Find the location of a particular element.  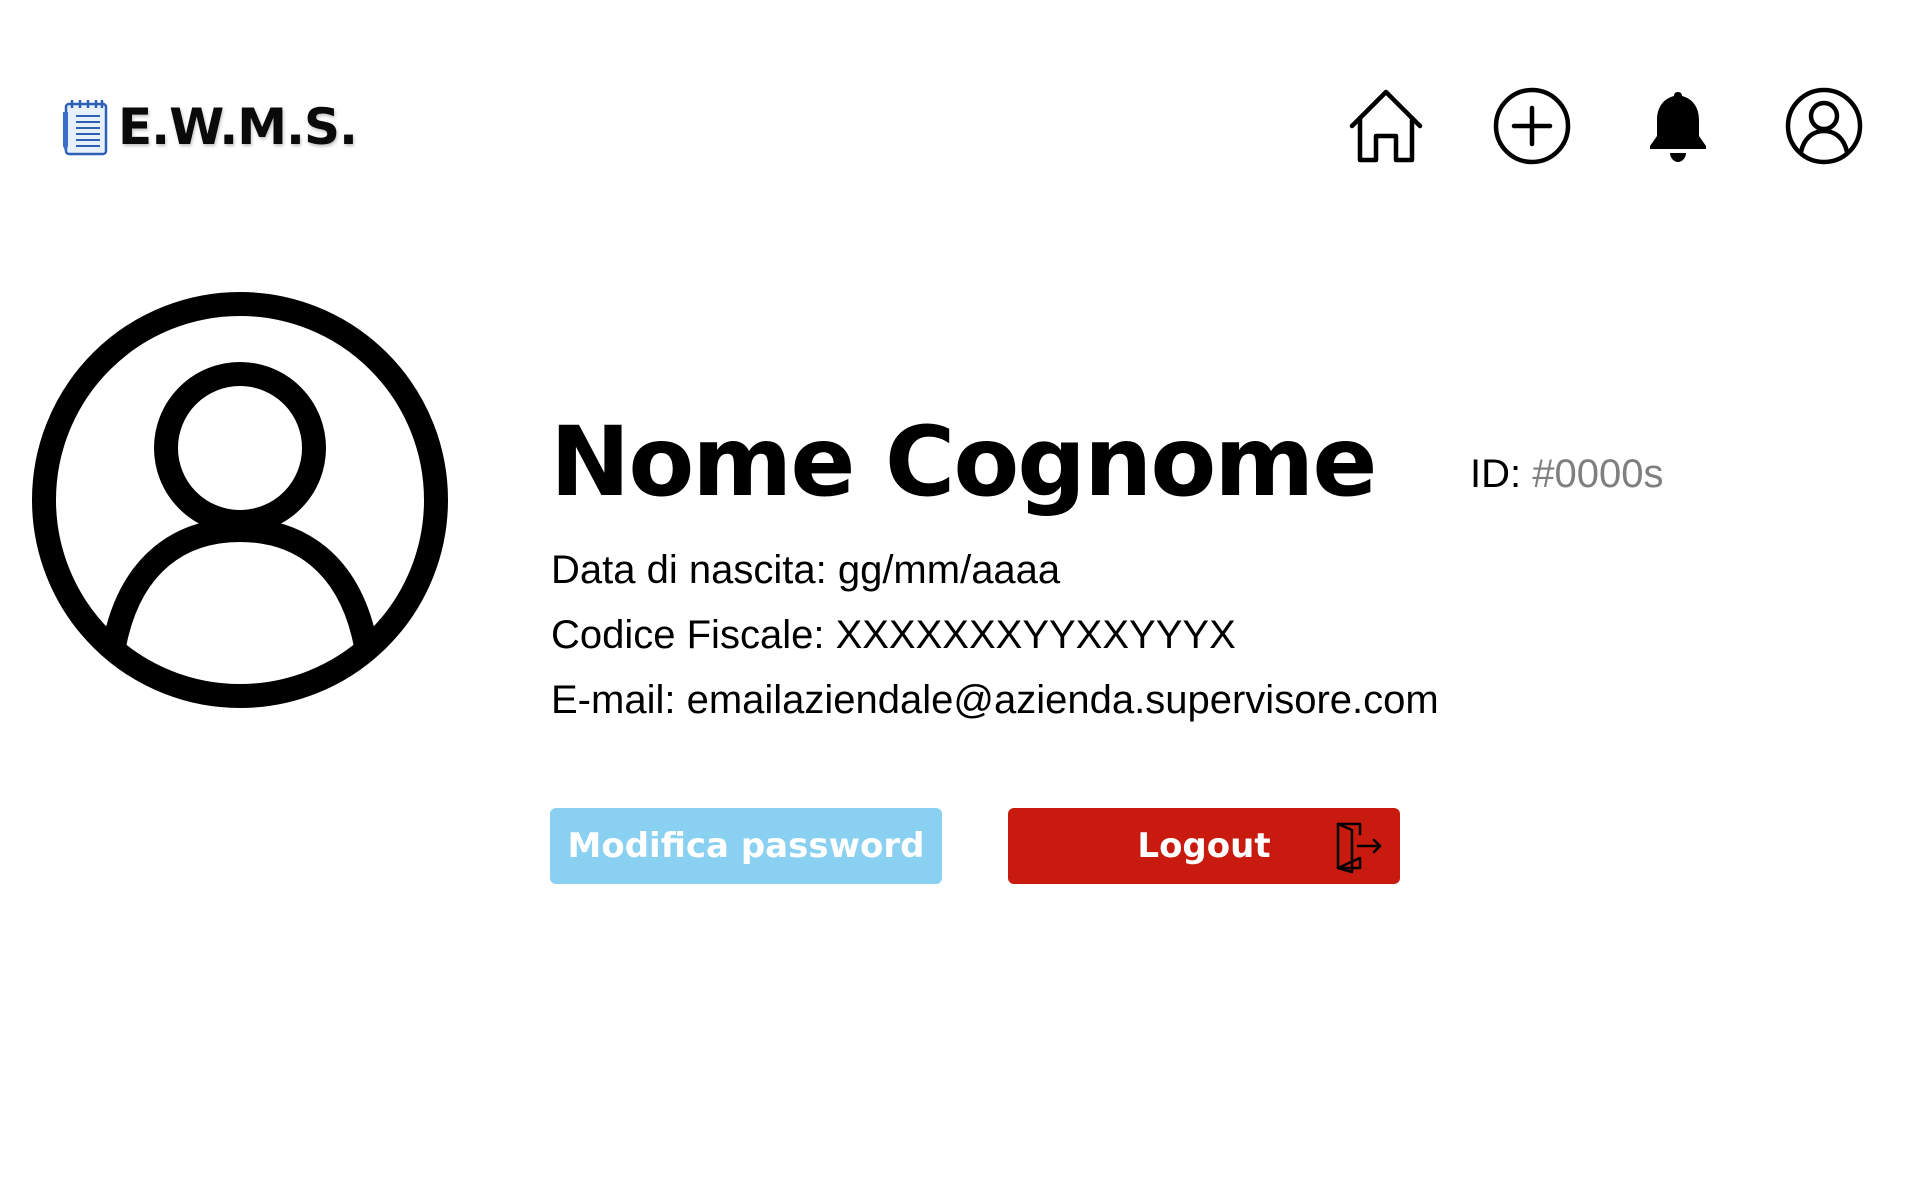

user-id: ID: #0000s is located at coordinates (1566, 474).